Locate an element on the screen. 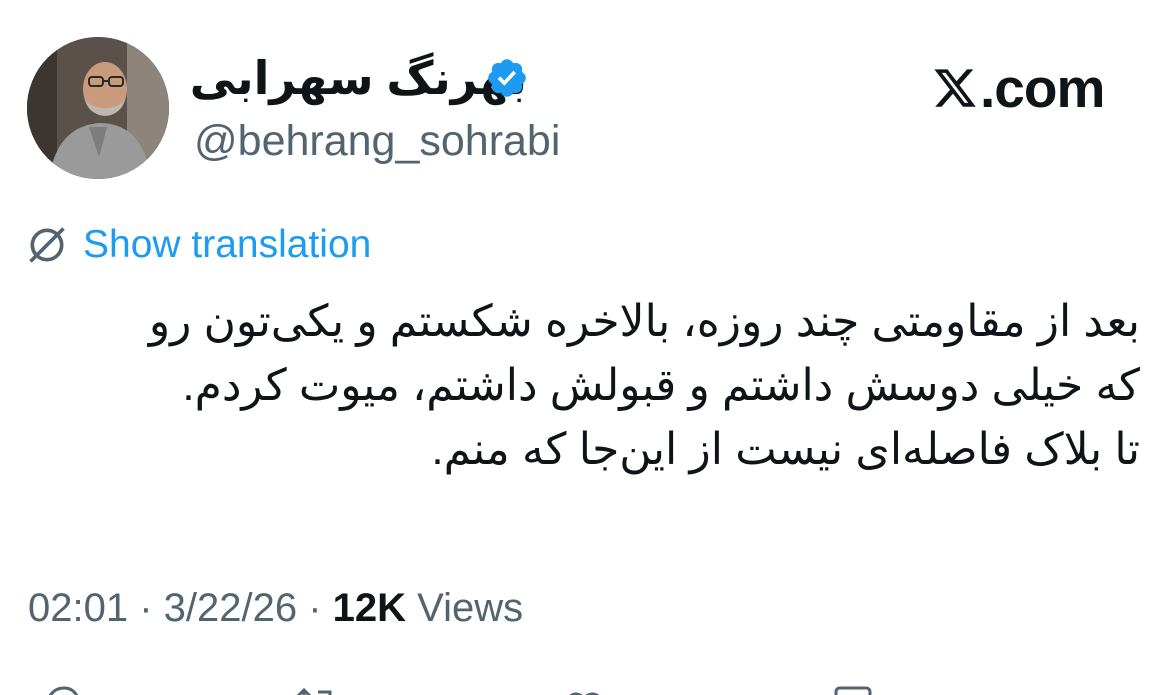  tweet-time: 02:01 is located at coordinates (78, 608).